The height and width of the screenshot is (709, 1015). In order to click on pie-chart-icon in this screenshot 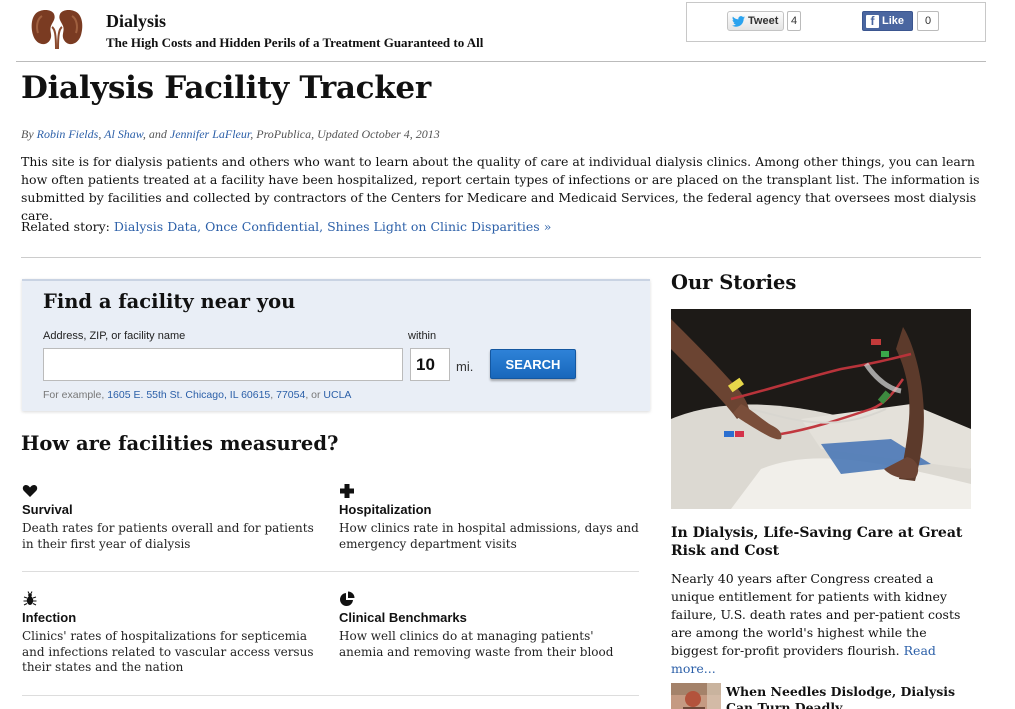, I will do `click(347, 598)`.